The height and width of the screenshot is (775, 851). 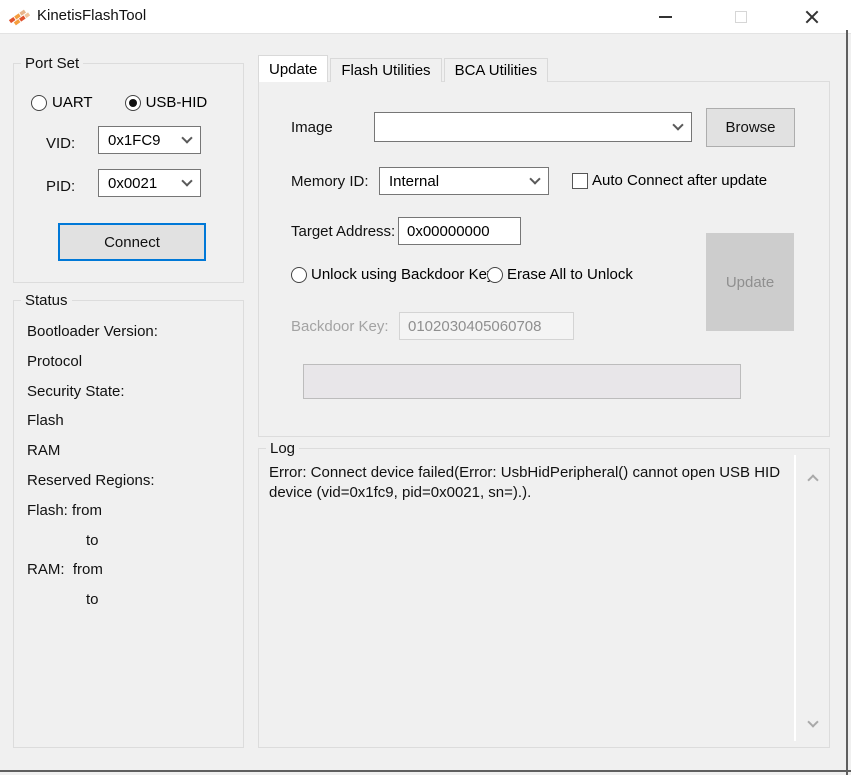 I want to click on status-item-reserved-regions: Reserved Regions:, so click(x=91, y=480).